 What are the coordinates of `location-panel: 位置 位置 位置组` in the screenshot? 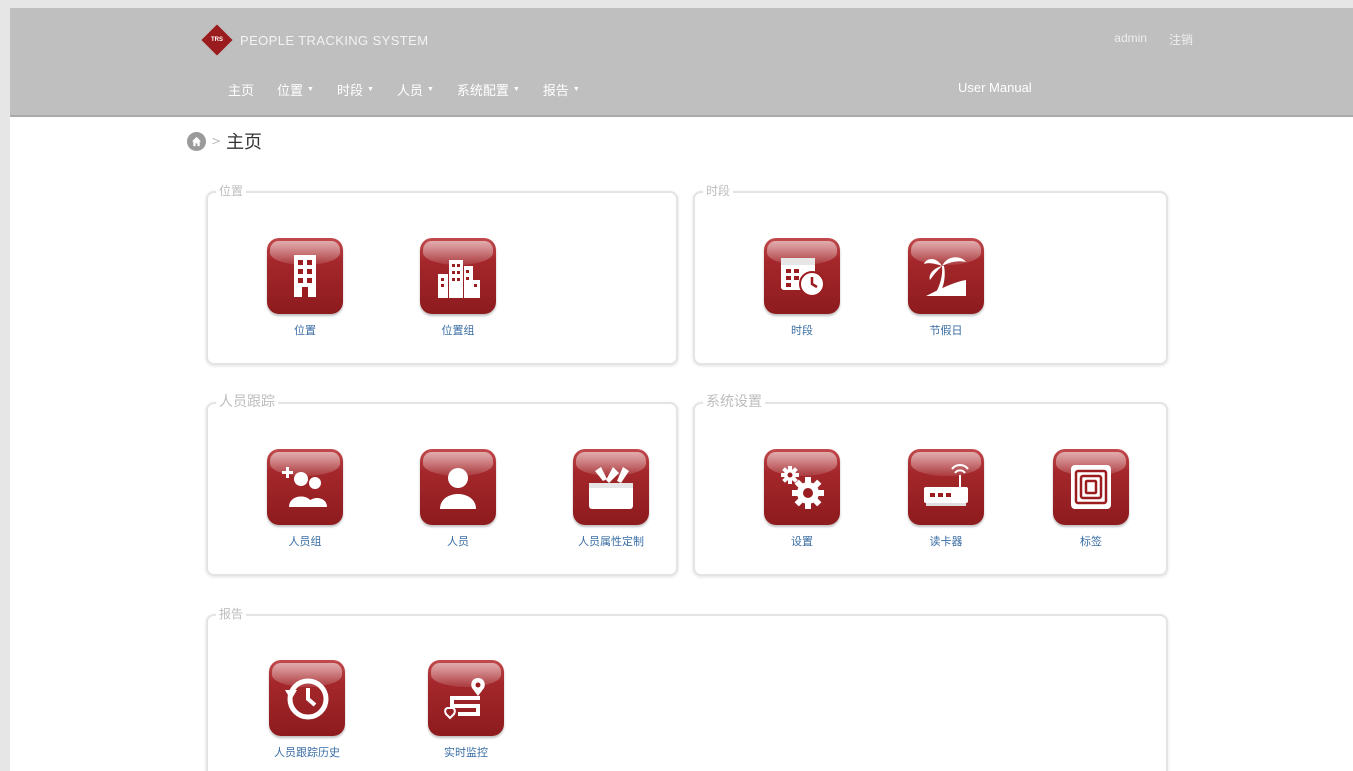 It's located at (442, 274).